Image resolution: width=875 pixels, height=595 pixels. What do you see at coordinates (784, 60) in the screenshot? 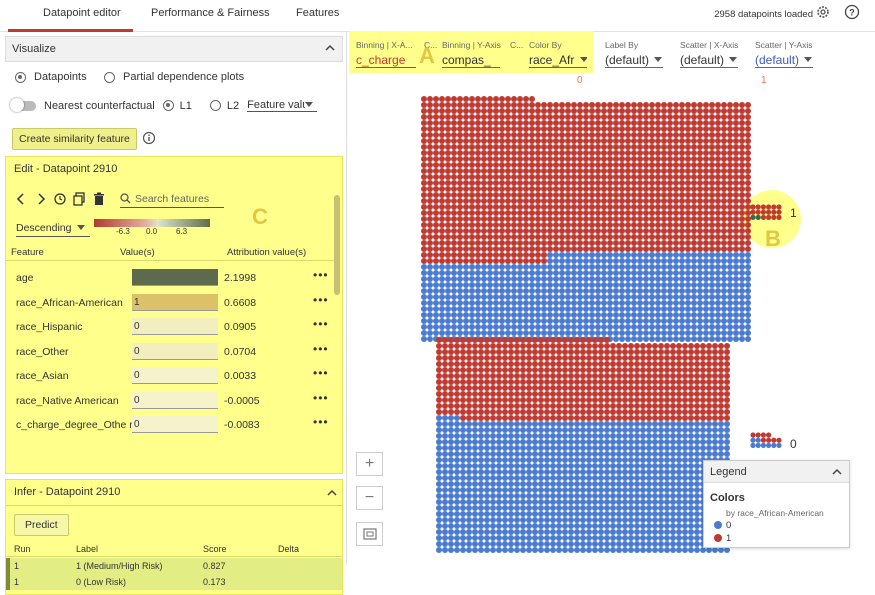
I see `scatter-y-select: (default)` at bounding box center [784, 60].